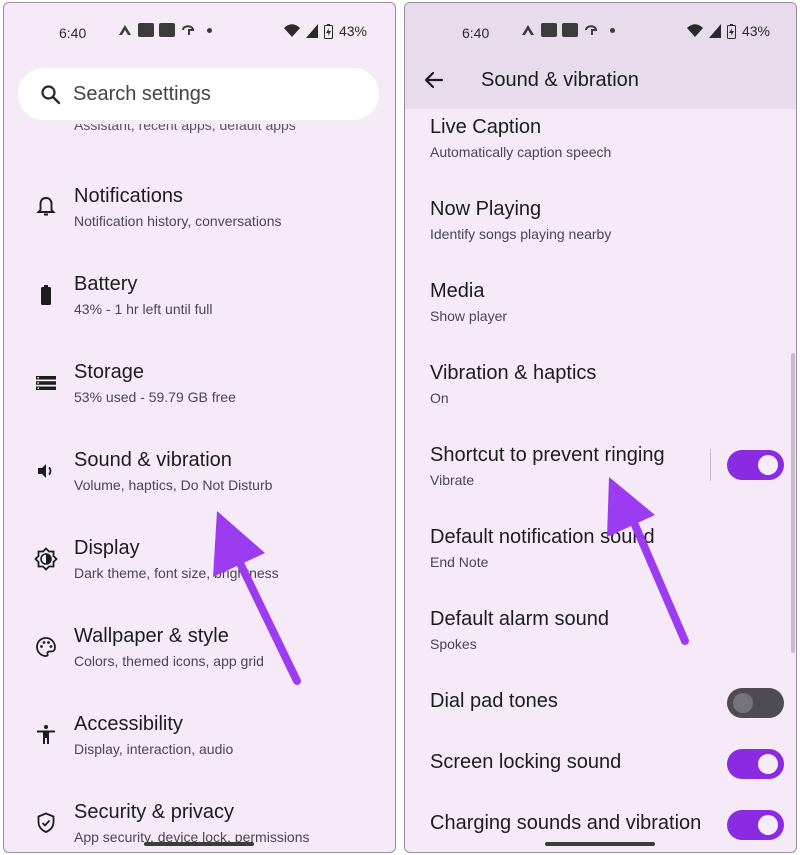 The image size is (800, 855). What do you see at coordinates (710, 465) in the screenshot?
I see `vertical-divider` at bounding box center [710, 465].